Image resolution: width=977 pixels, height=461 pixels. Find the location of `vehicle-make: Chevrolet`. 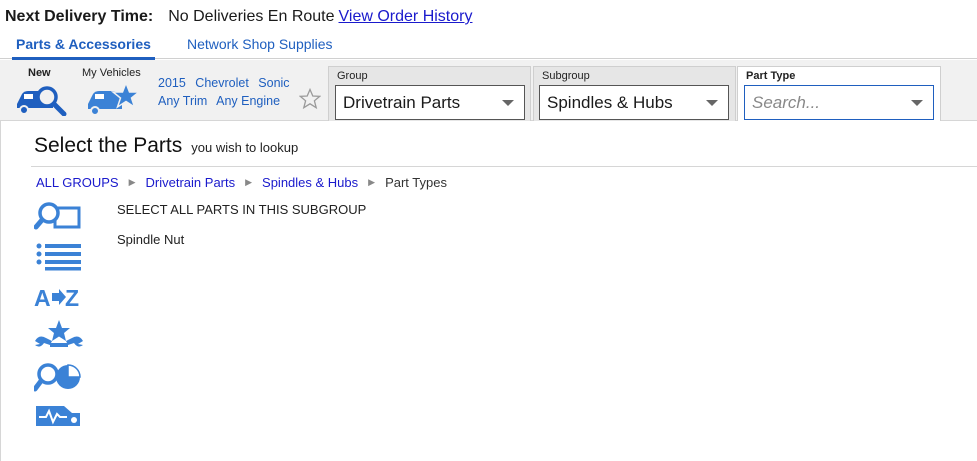

vehicle-make: Chevrolet is located at coordinates (222, 83).